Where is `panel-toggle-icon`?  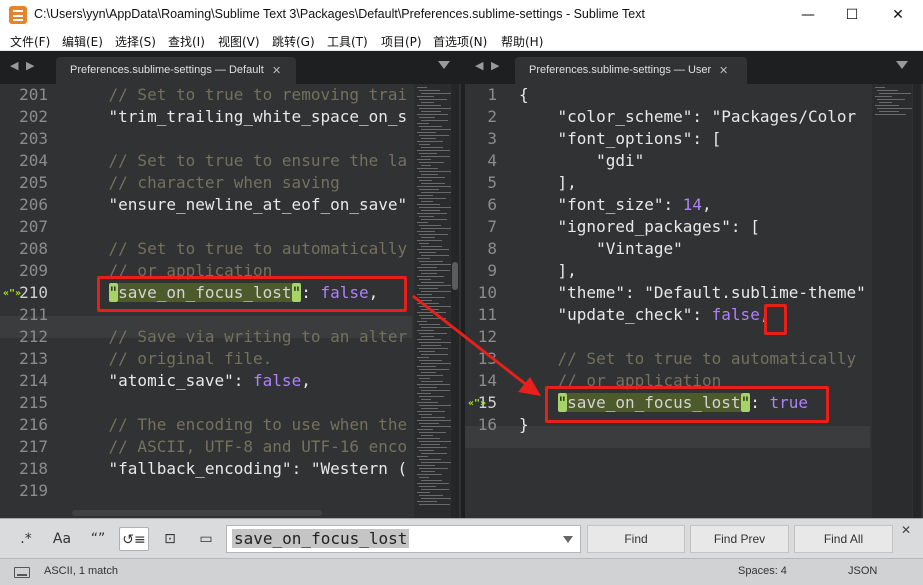 panel-toggle-icon is located at coordinates (22, 572).